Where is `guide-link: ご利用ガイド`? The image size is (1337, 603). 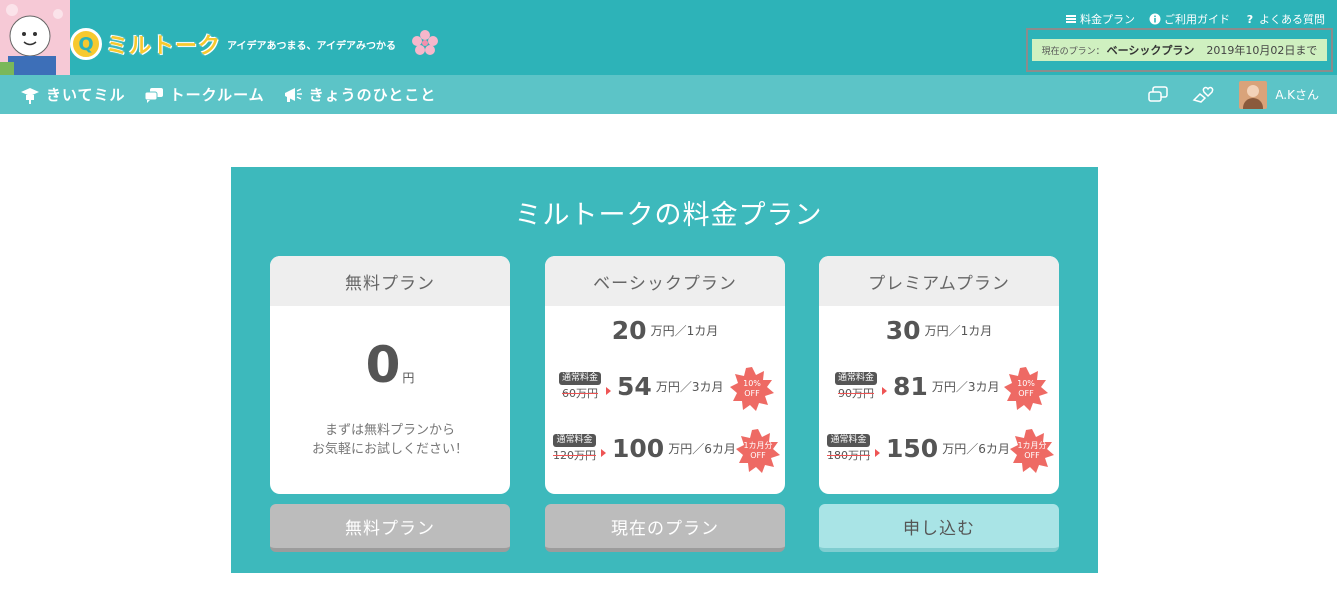 guide-link: ご利用ガイド is located at coordinates (1189, 19).